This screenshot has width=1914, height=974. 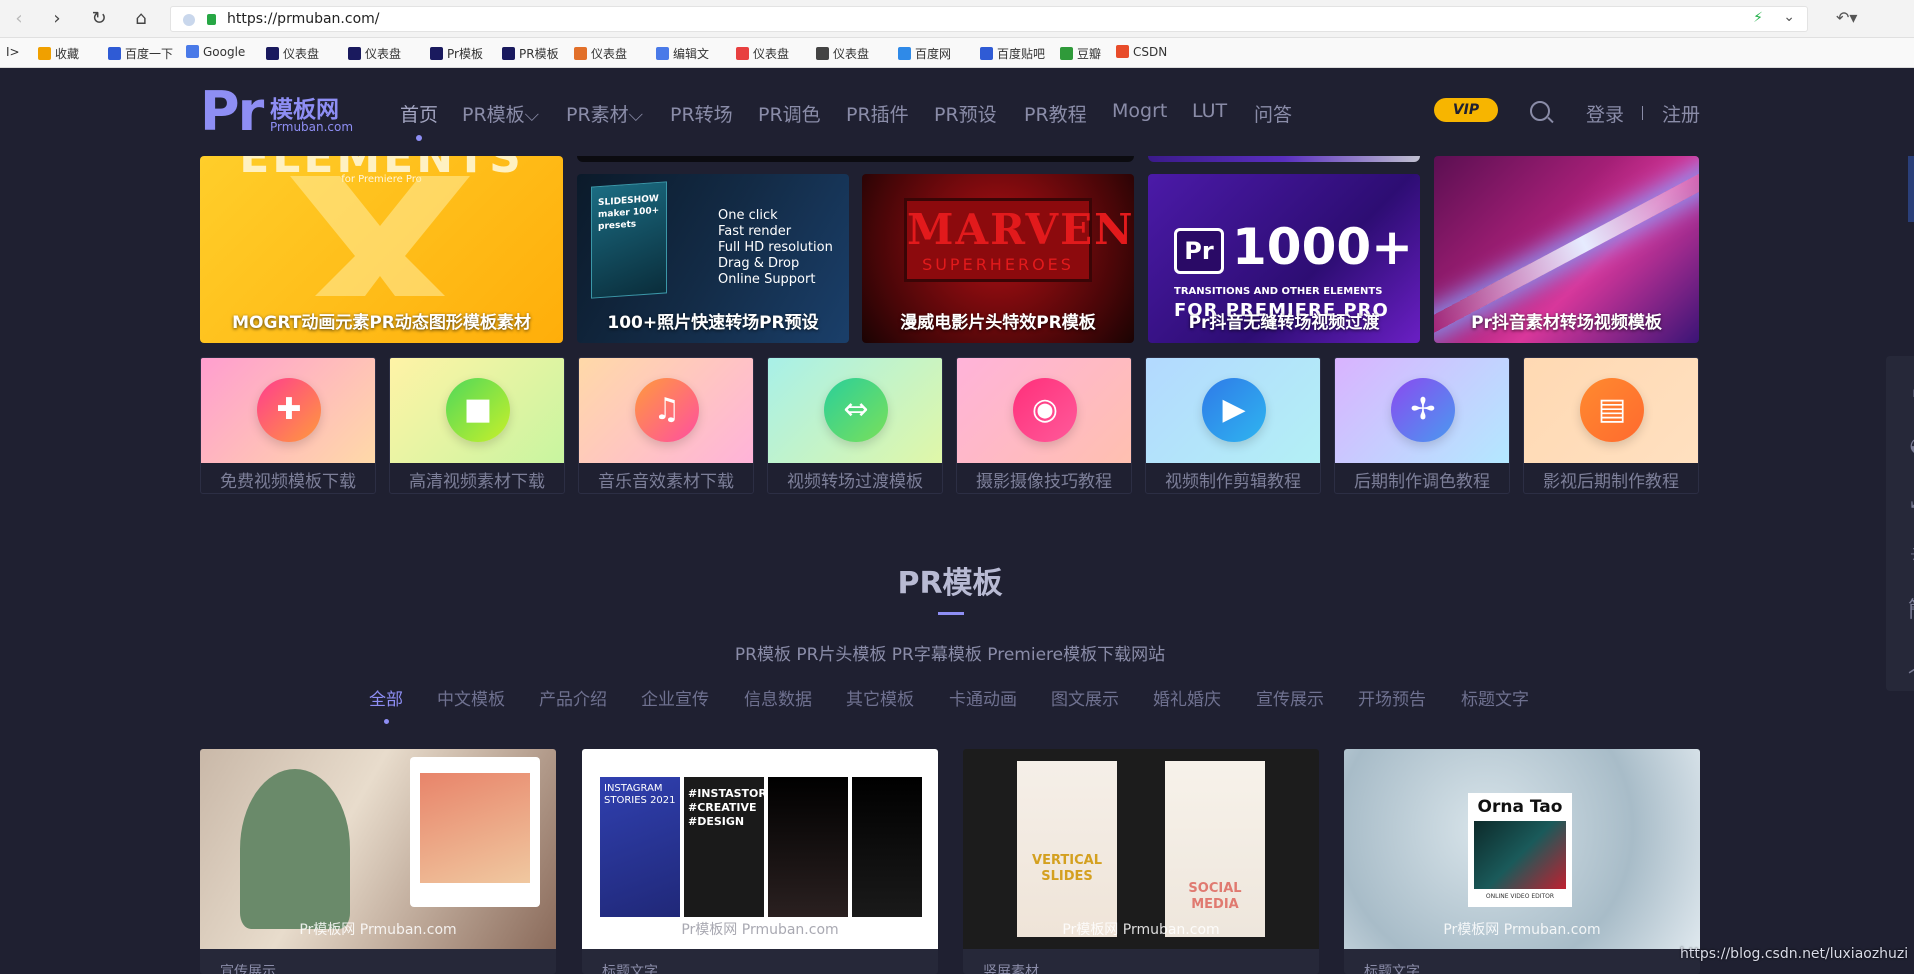 I want to click on category-banner: ▶, so click(x=1233, y=410).